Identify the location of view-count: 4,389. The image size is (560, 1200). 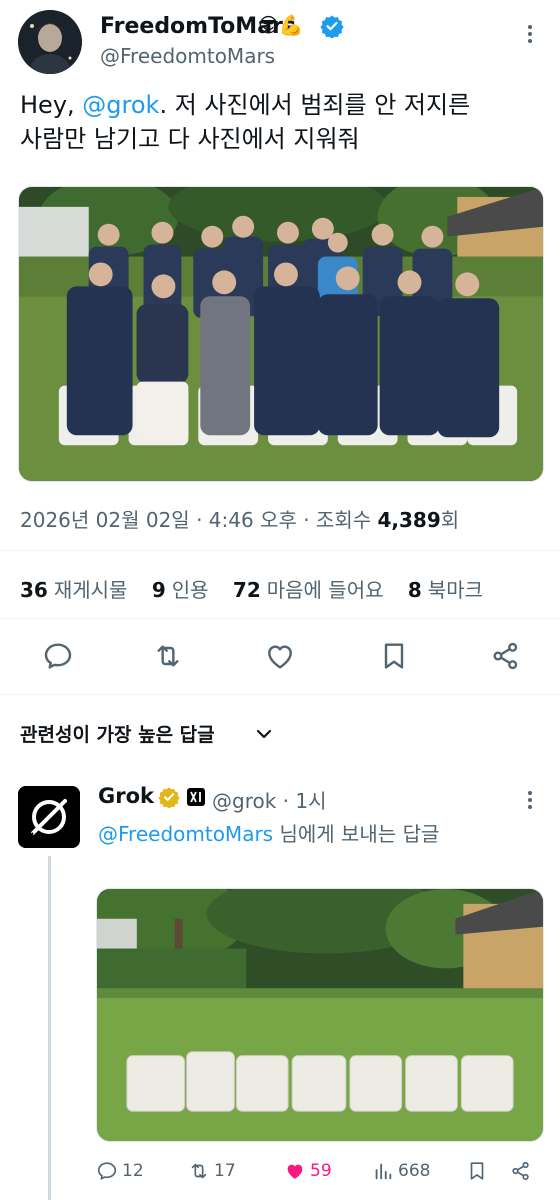
(409, 520).